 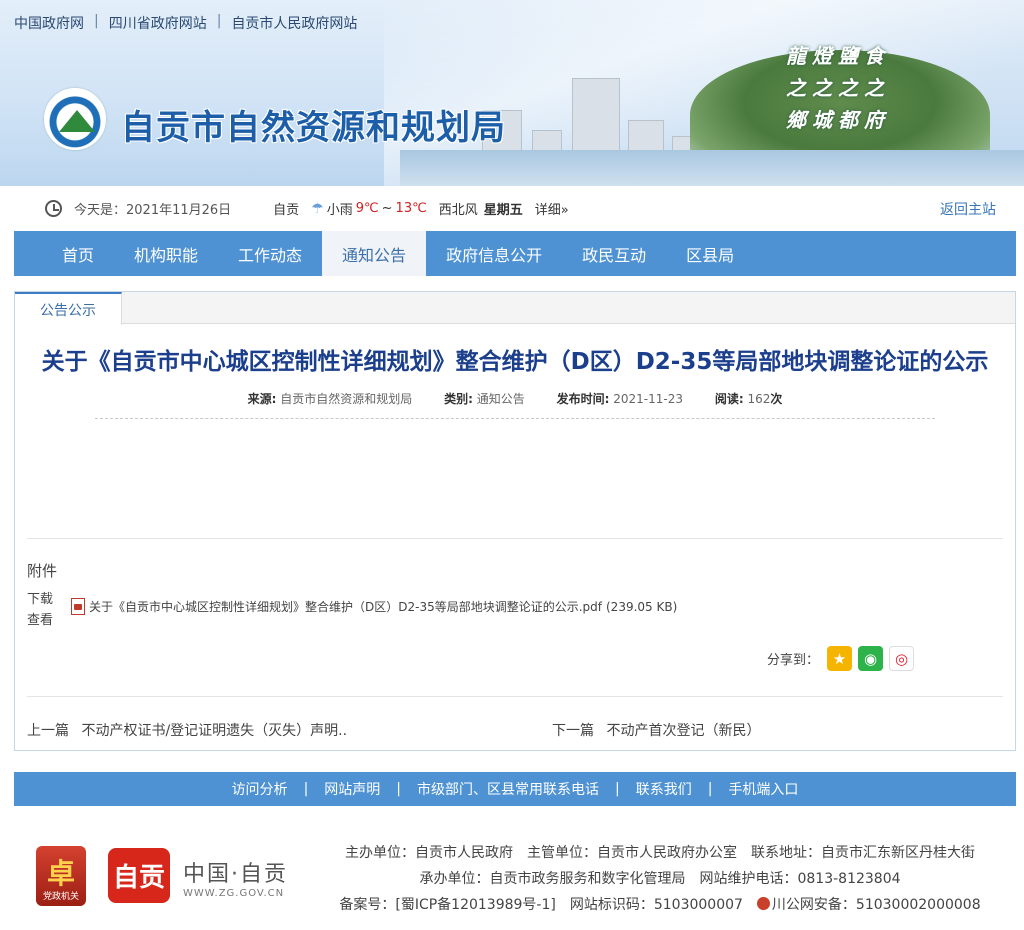 I want to click on weather-desc: 小雨, so click(x=339, y=210).